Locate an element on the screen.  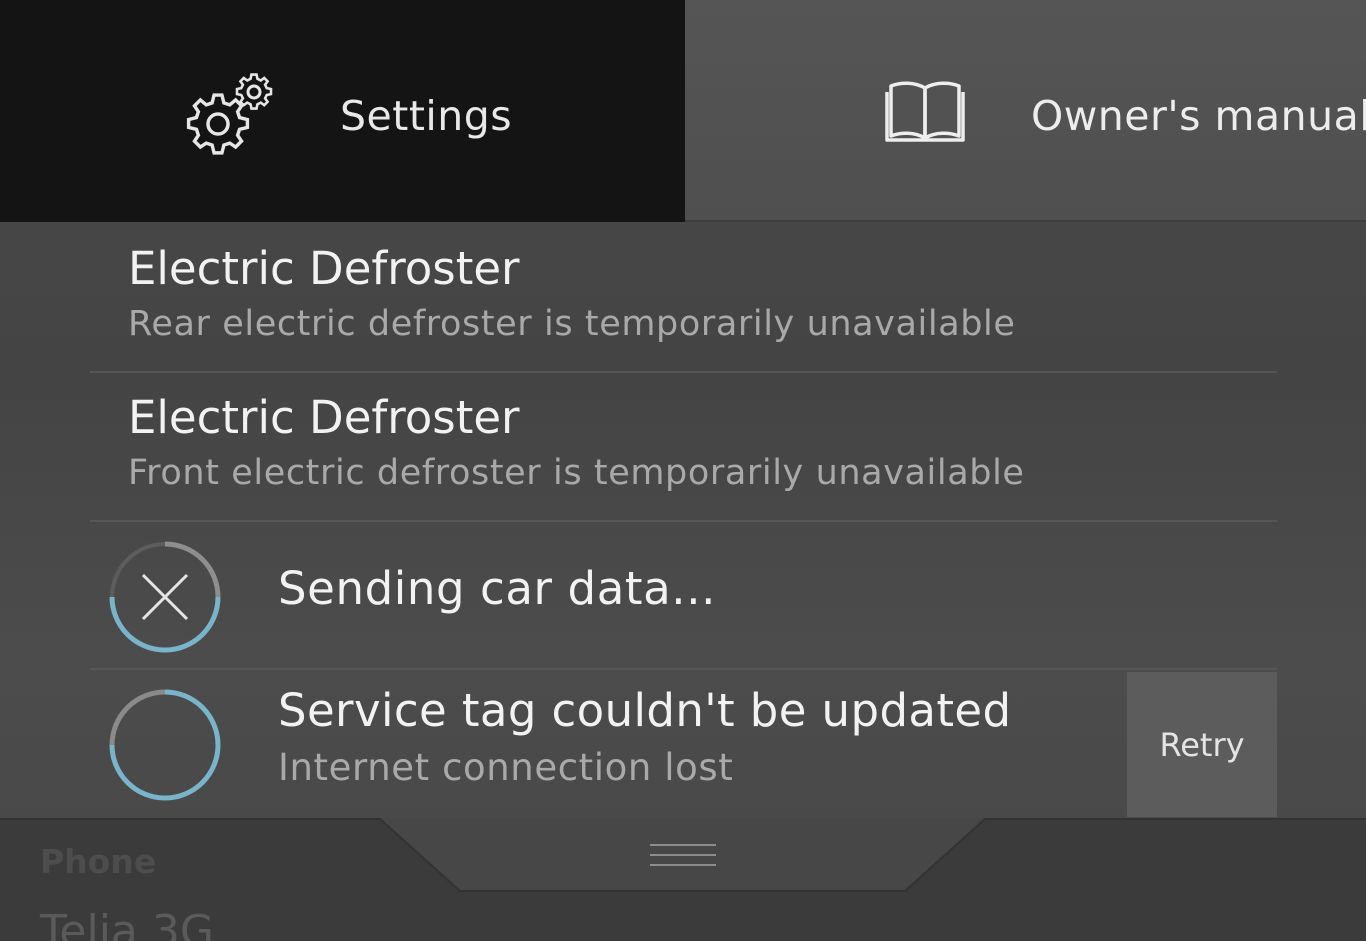
spinner-cancel-icon is located at coordinates (165, 597).